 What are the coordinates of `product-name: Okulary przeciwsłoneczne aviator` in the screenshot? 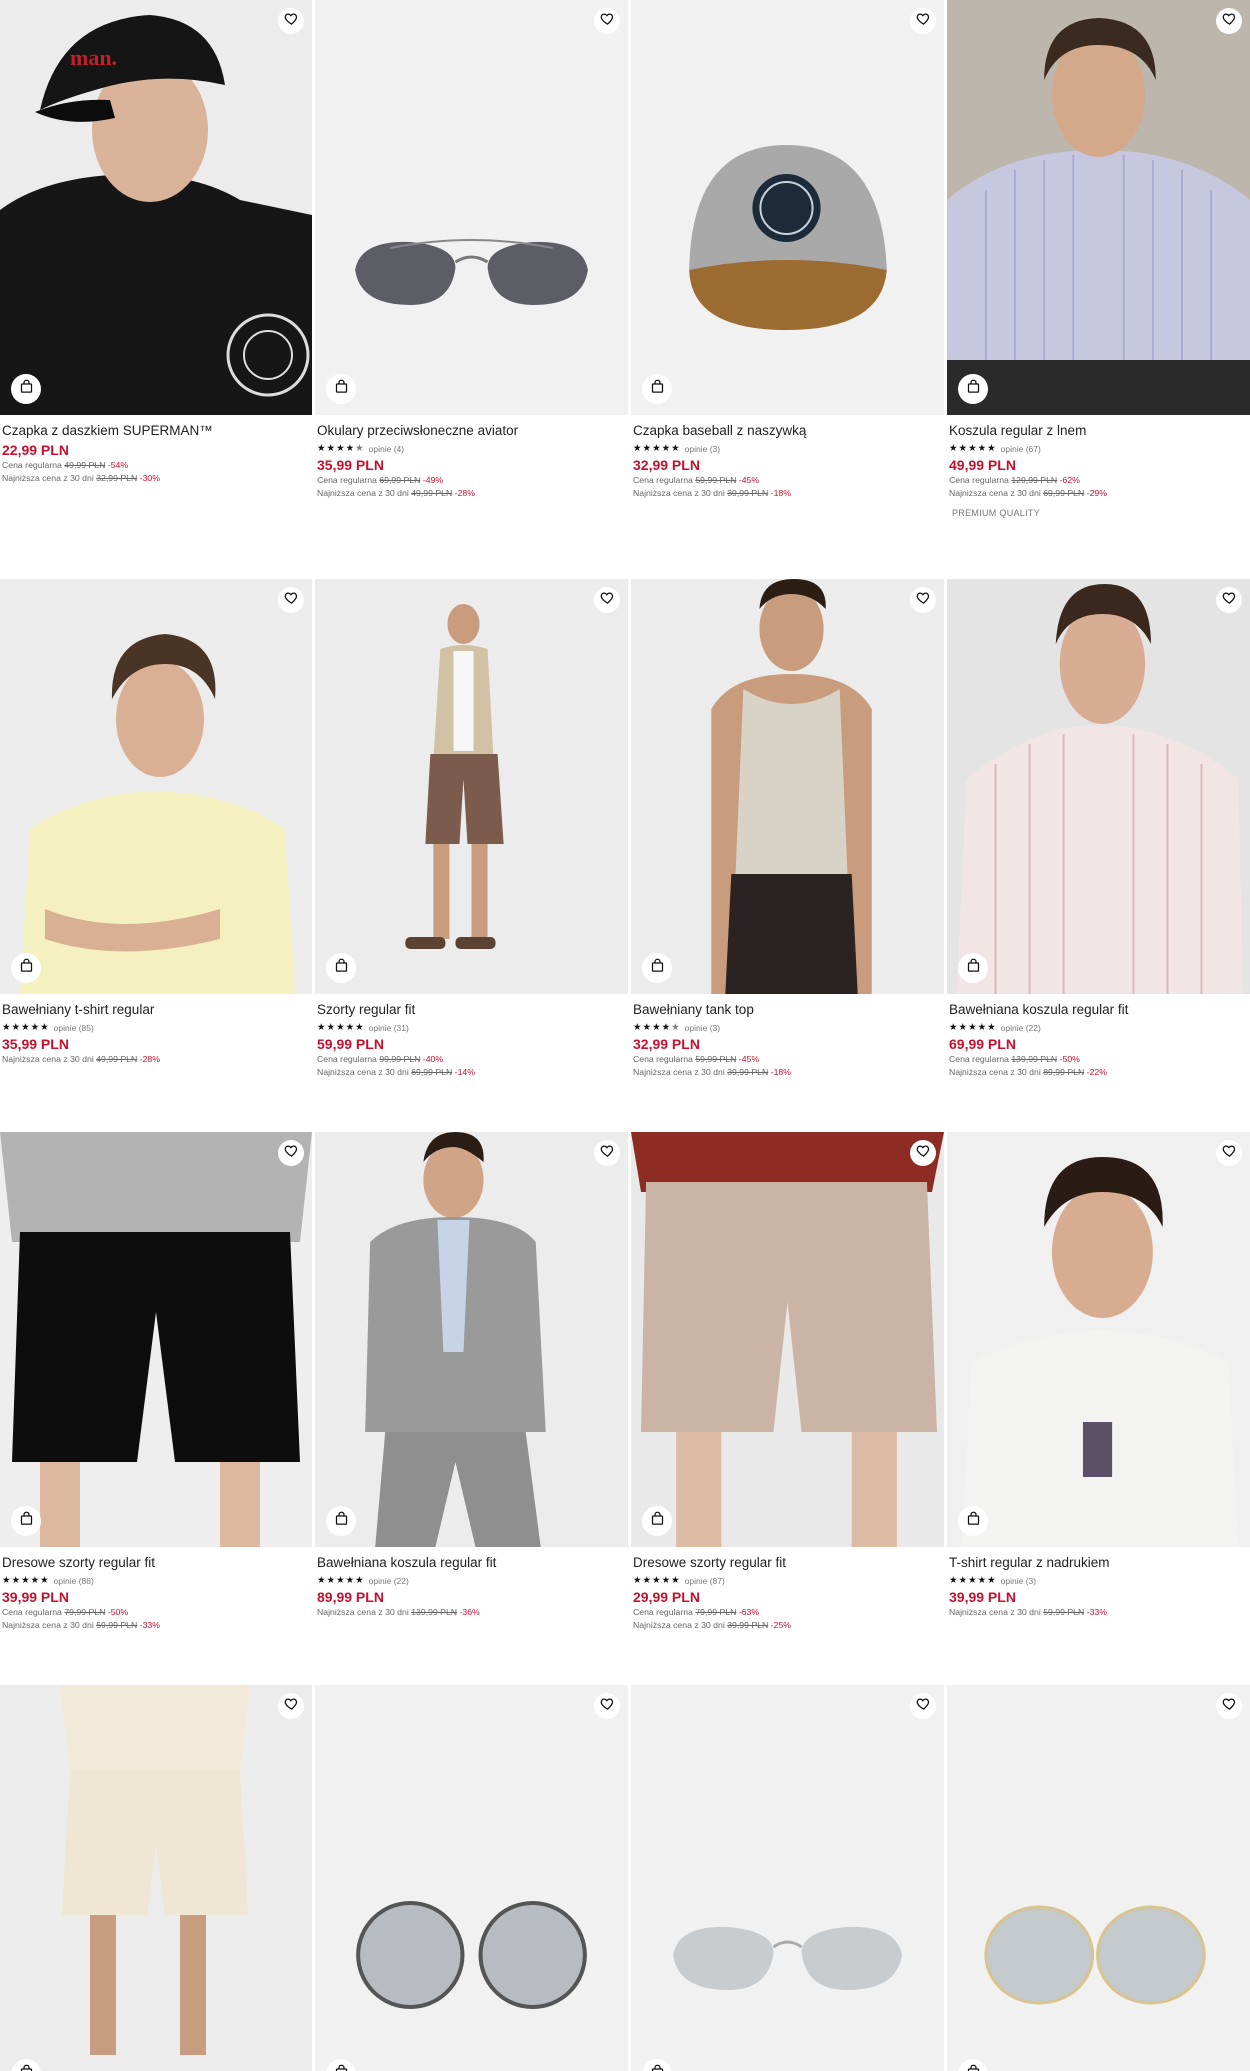 It's located at (471, 431).